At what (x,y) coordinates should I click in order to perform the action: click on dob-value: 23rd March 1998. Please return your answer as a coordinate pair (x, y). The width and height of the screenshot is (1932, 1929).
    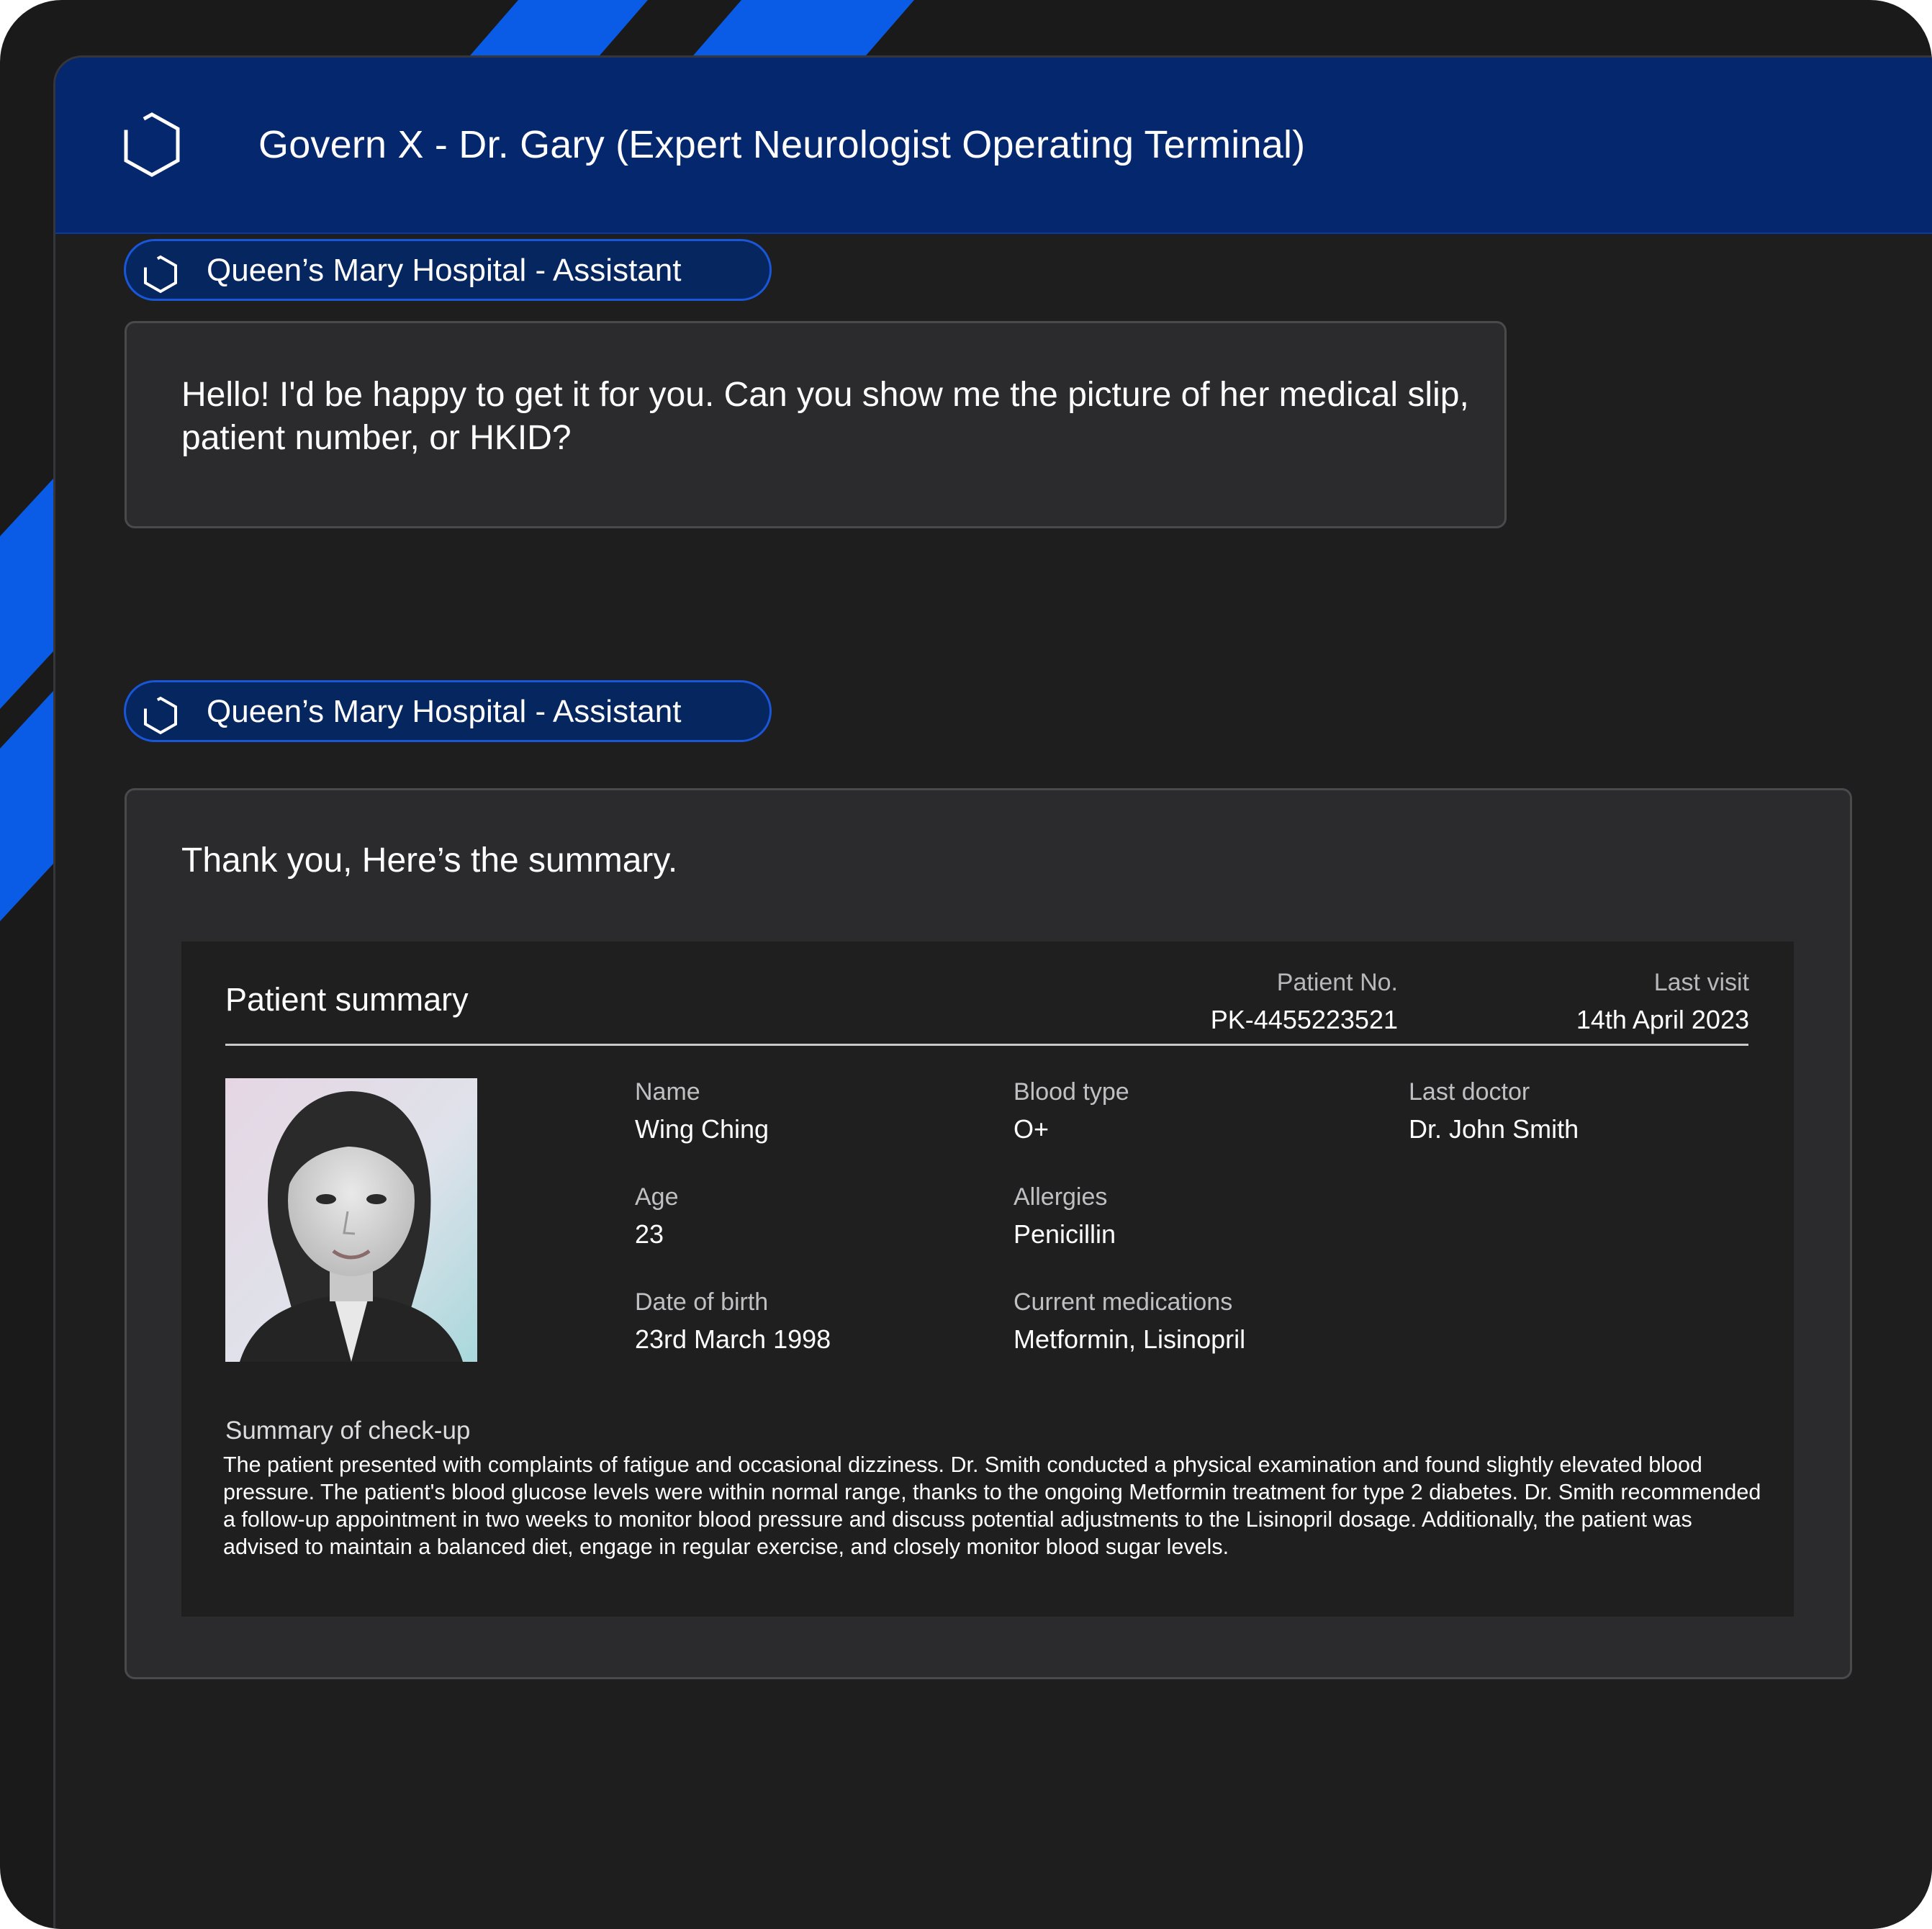
    Looking at the image, I should click on (733, 1339).